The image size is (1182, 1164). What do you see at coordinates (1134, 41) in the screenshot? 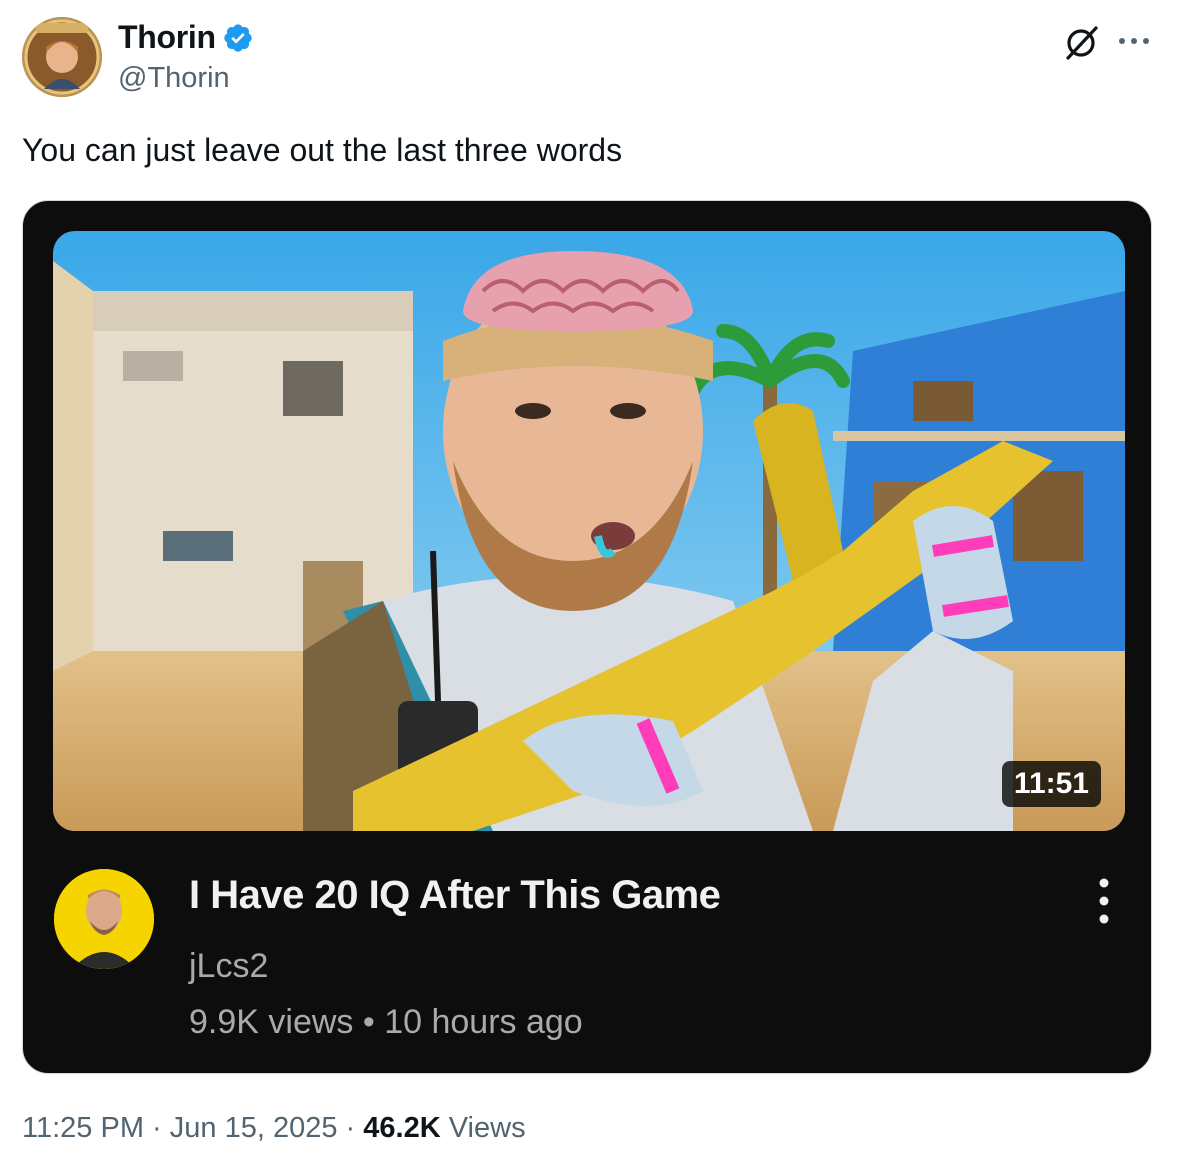
I see `more-horizontal-icon` at bounding box center [1134, 41].